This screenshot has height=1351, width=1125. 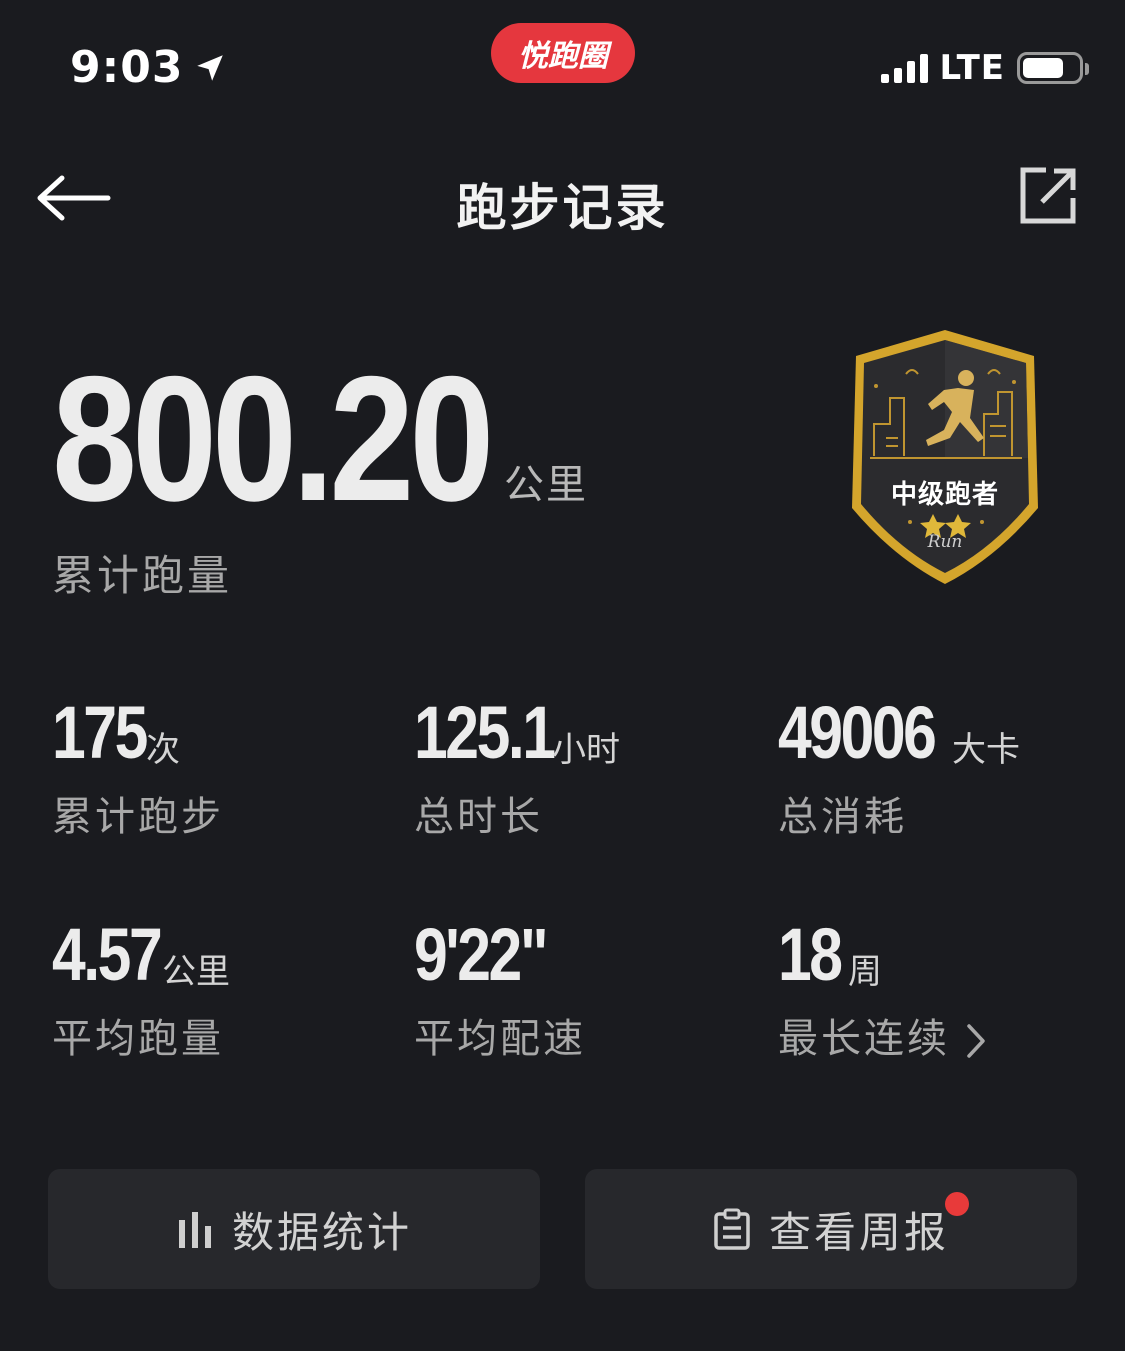 I want to click on network-type: LTE, so click(x=972, y=68).